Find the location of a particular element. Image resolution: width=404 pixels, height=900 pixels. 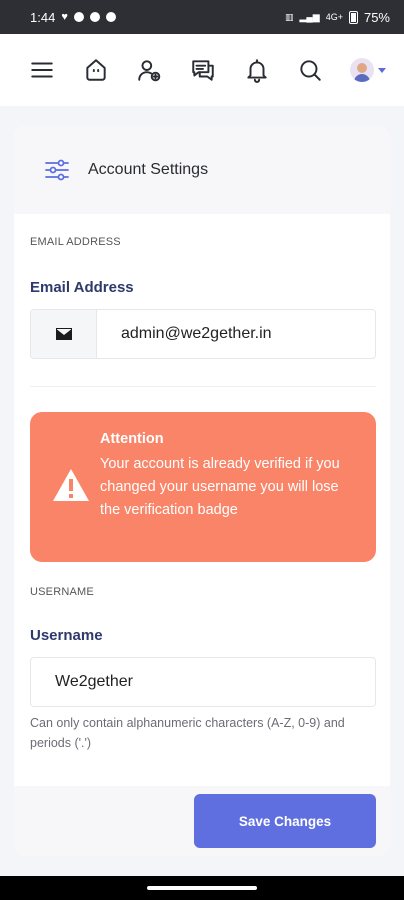

email-value: admin@we2gether.in is located at coordinates (236, 334).